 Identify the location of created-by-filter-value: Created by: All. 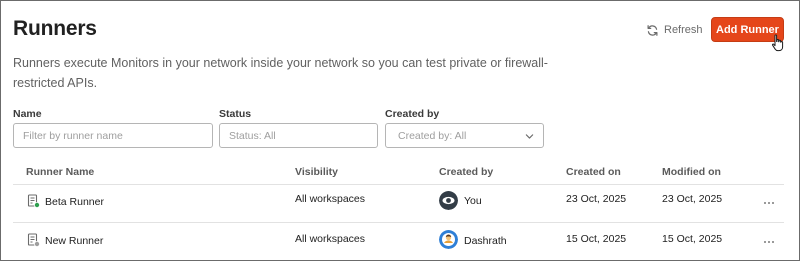
(432, 135).